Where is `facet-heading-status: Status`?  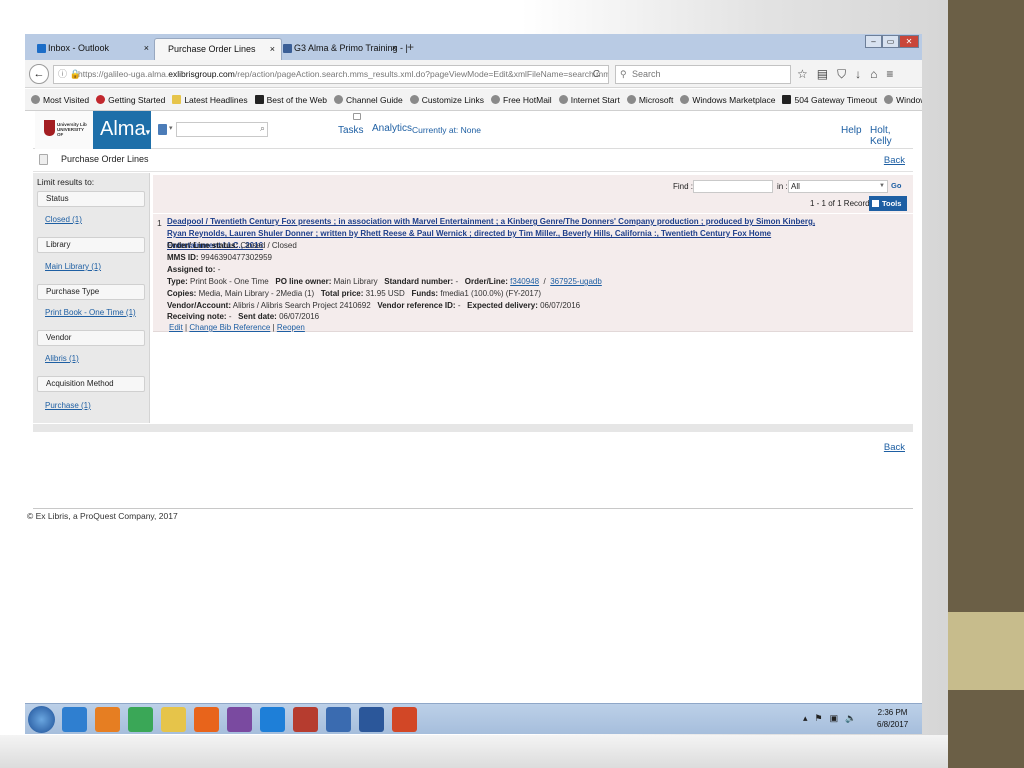 facet-heading-status: Status is located at coordinates (91, 199).